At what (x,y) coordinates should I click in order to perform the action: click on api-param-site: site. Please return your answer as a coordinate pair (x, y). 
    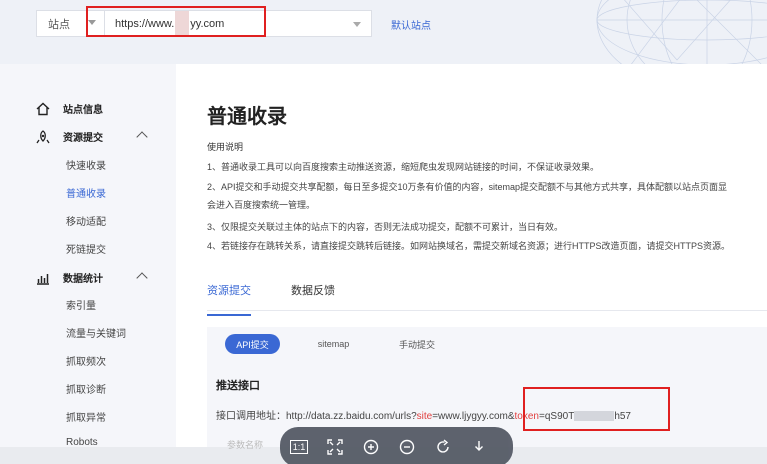
    Looking at the image, I should click on (424, 416).